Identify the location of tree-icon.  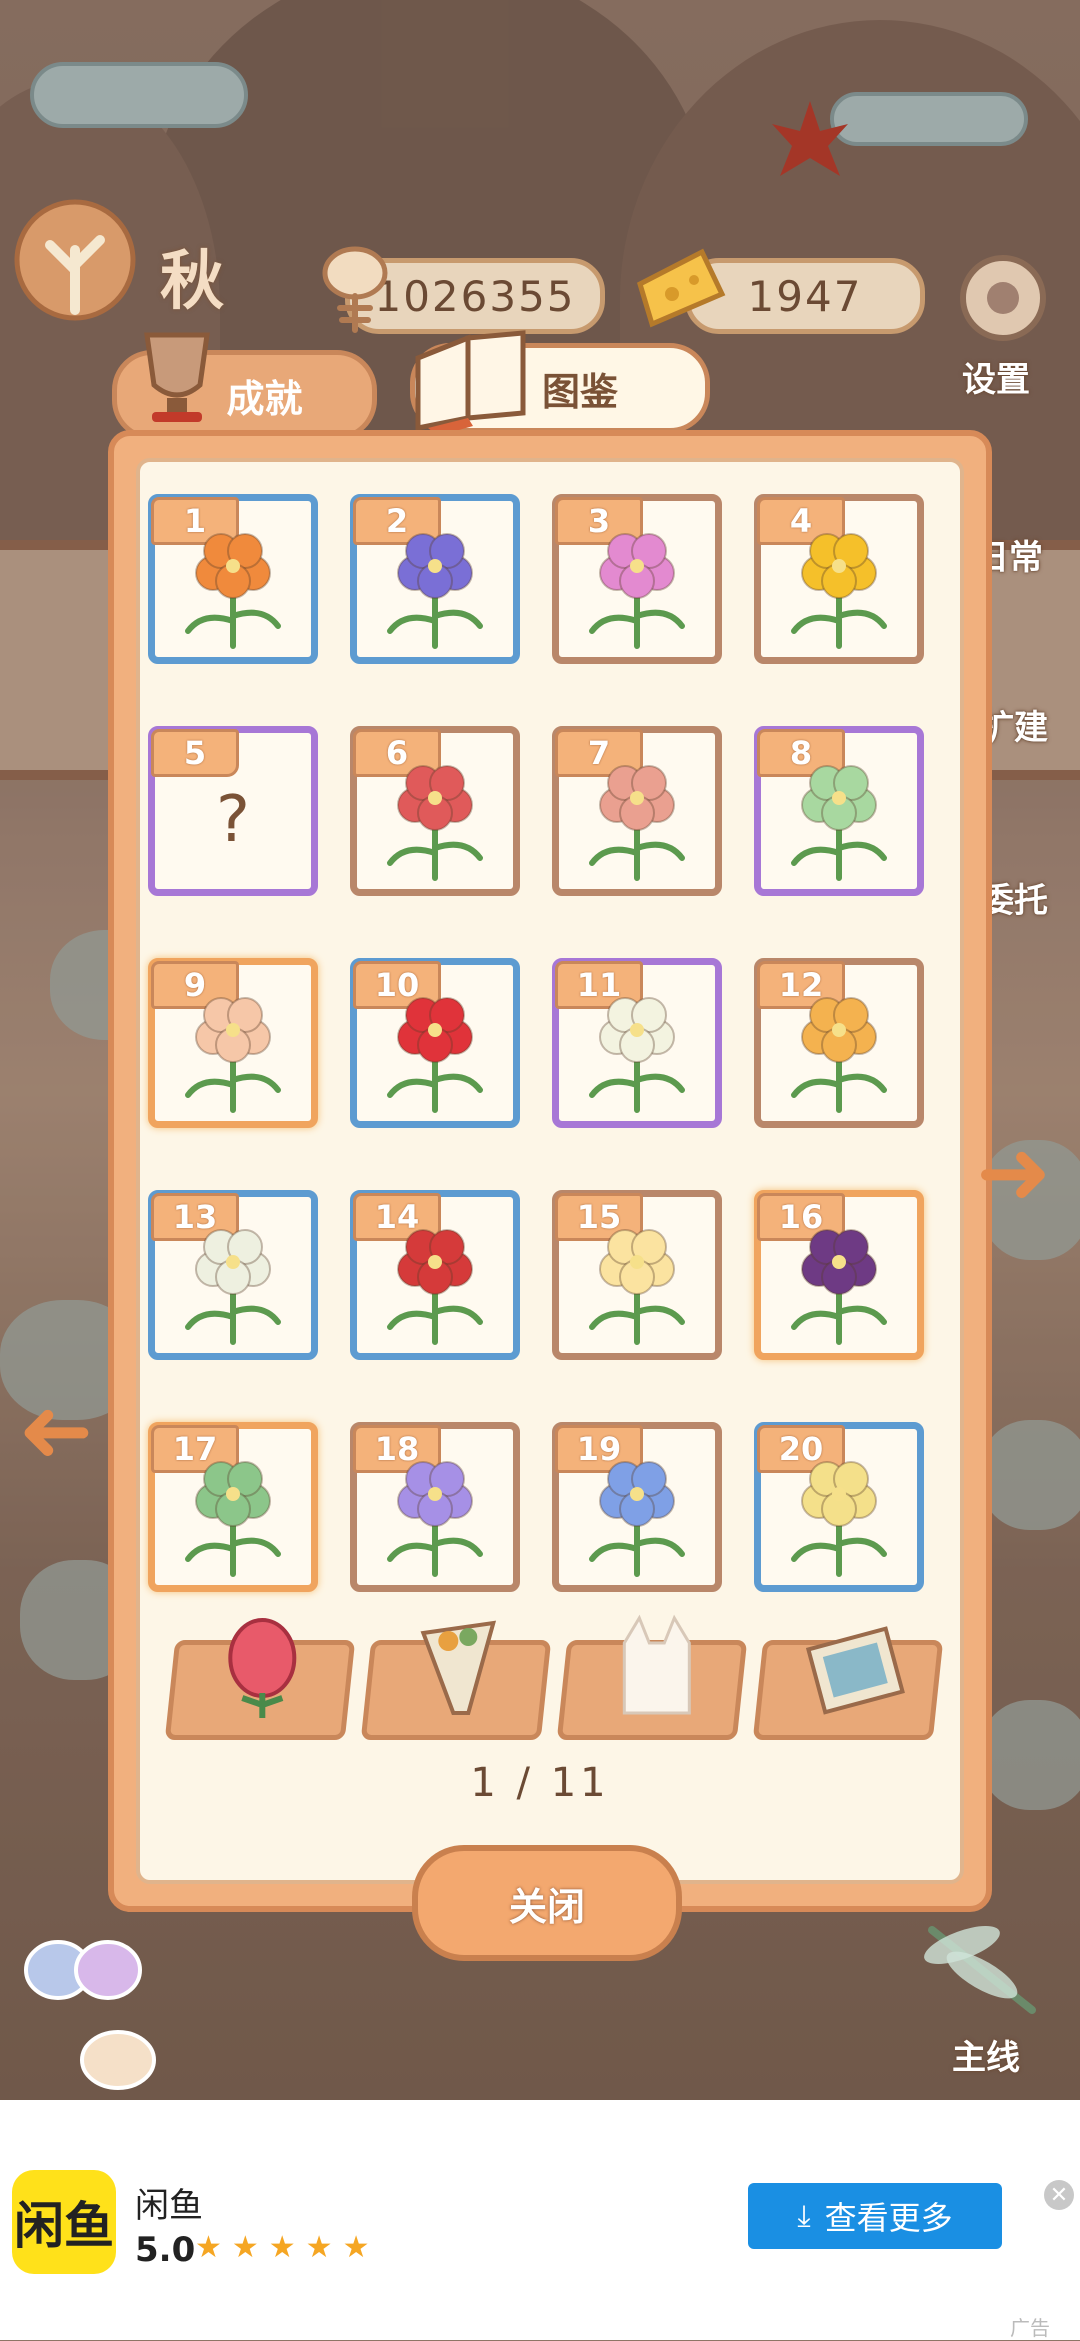
(75, 260).